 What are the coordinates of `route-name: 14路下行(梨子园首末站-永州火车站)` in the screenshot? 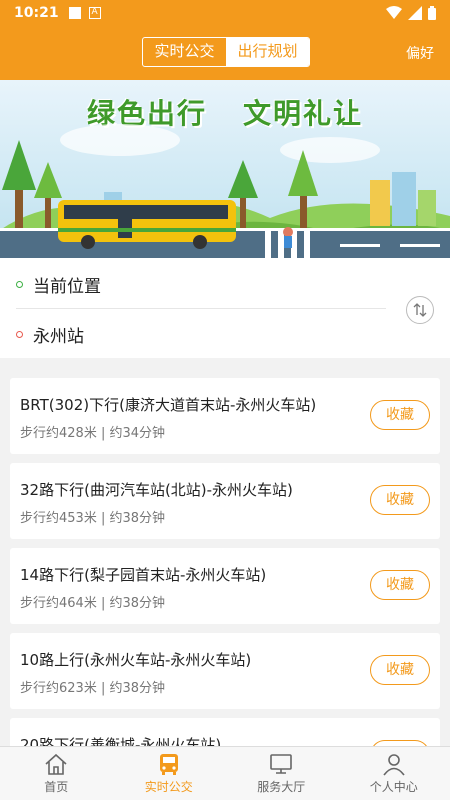 It's located at (143, 575).